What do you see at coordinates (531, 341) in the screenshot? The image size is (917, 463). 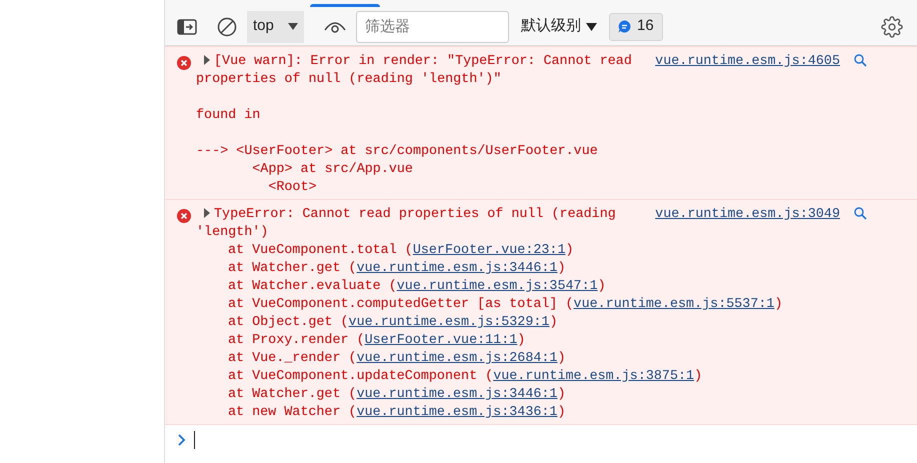 I see `stack-frame: at Proxy.render (UserFooter.vue:11:1)` at bounding box center [531, 341].